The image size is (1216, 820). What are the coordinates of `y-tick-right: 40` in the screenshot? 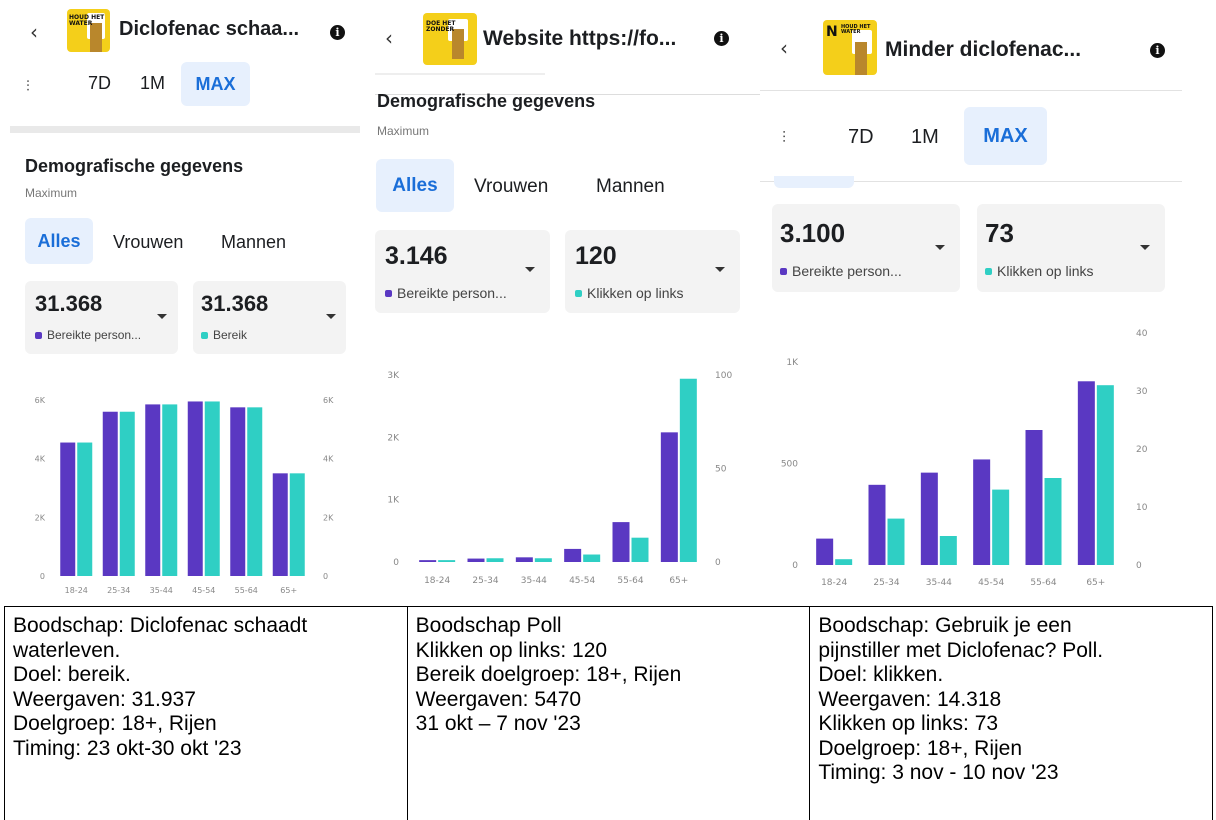 It's located at (1142, 334).